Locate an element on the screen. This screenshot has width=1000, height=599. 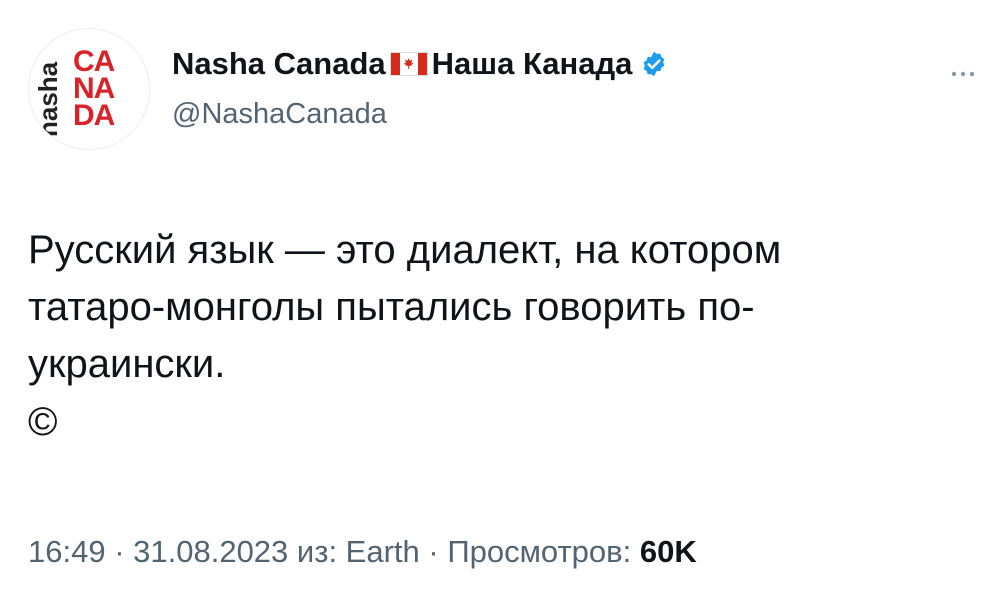
tweet-text-line: Русский язык — это диалект, на котором is located at coordinates (405, 250).